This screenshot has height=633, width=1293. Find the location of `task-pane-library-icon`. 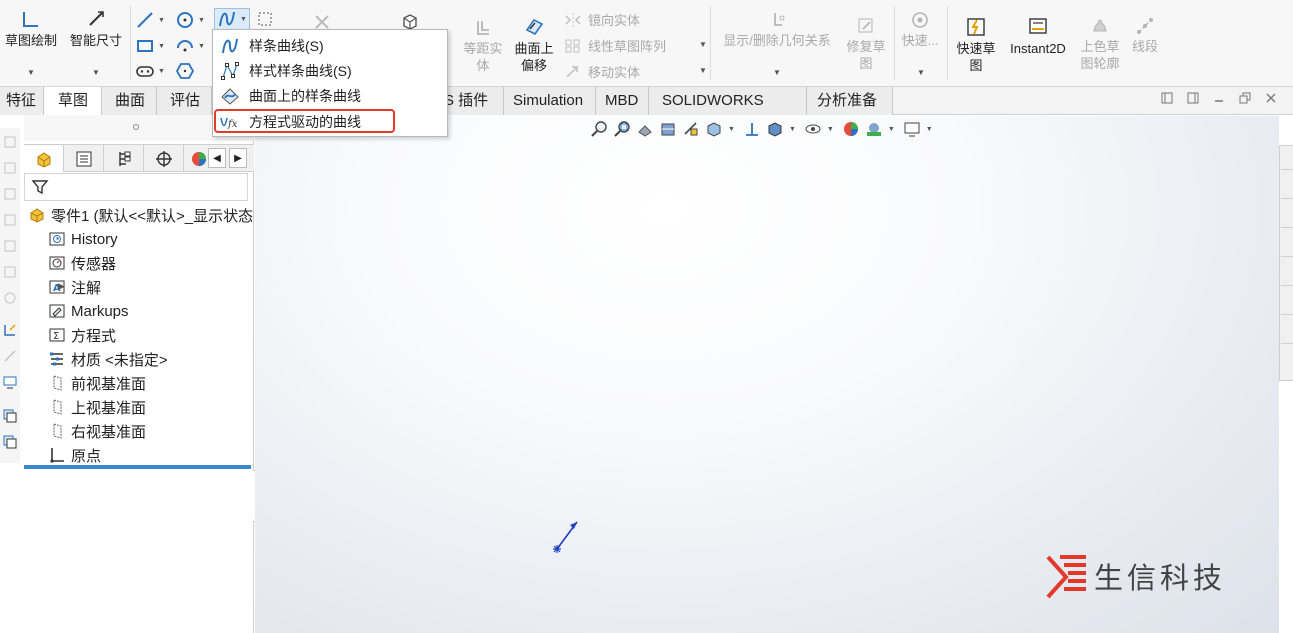

task-pane-library-icon is located at coordinates (1287, 217).